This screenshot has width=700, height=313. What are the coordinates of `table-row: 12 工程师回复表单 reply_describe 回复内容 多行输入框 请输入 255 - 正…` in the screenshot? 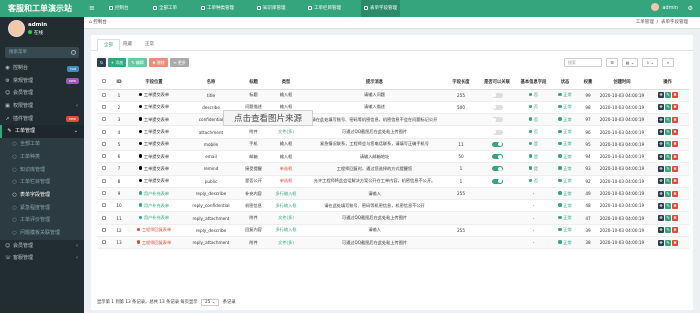 It's located at (393, 231).